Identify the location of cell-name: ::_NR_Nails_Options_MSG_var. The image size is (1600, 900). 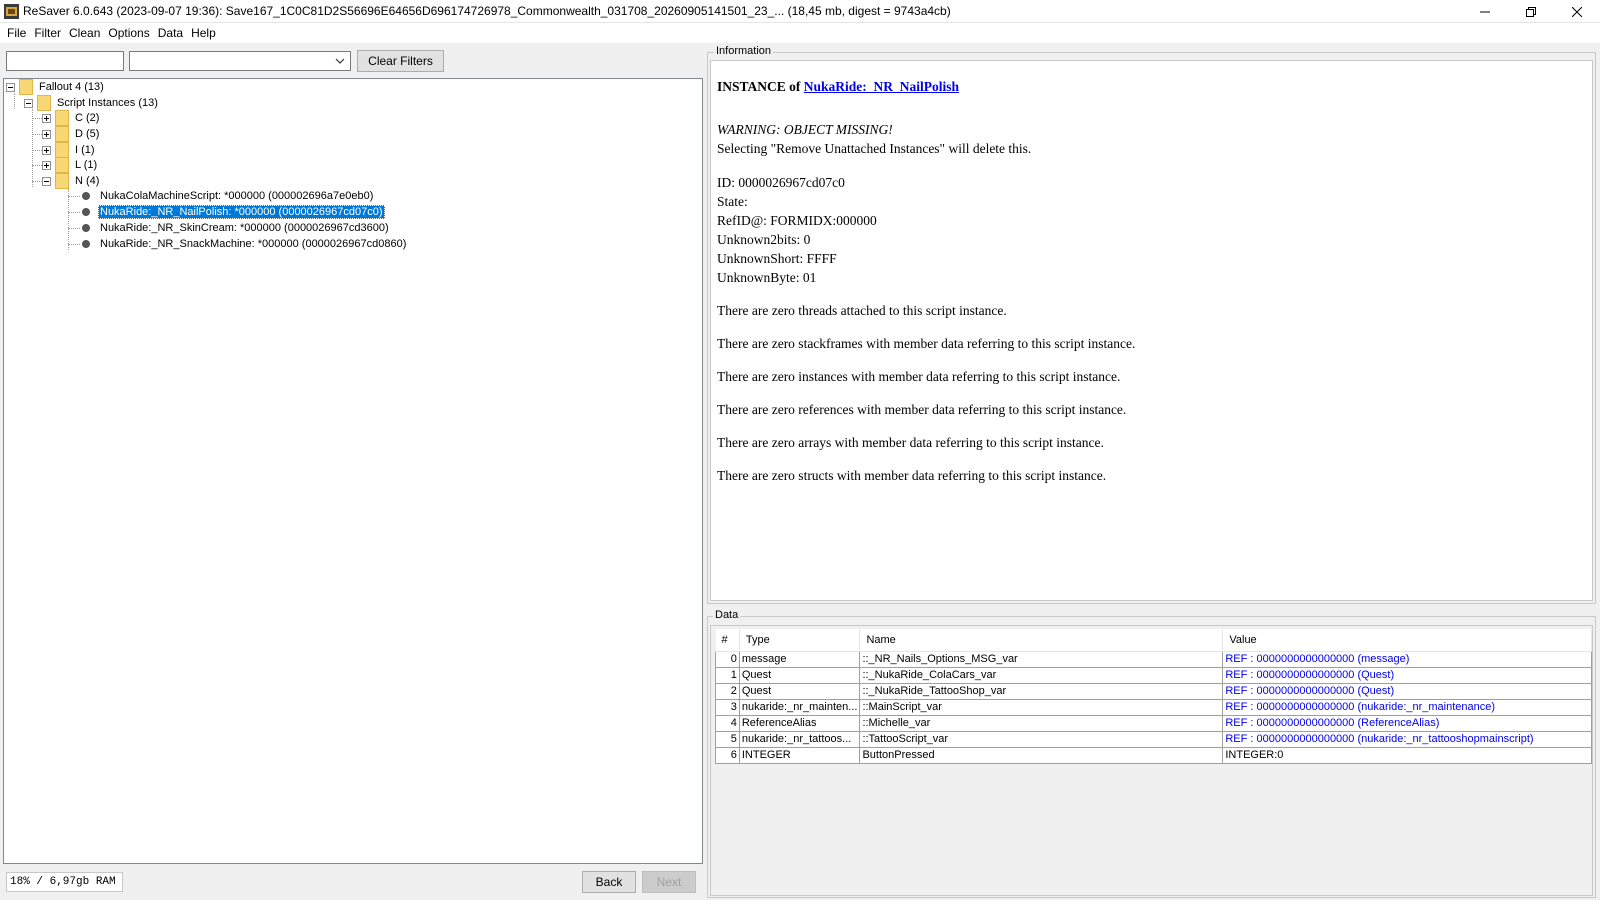
(1041, 659).